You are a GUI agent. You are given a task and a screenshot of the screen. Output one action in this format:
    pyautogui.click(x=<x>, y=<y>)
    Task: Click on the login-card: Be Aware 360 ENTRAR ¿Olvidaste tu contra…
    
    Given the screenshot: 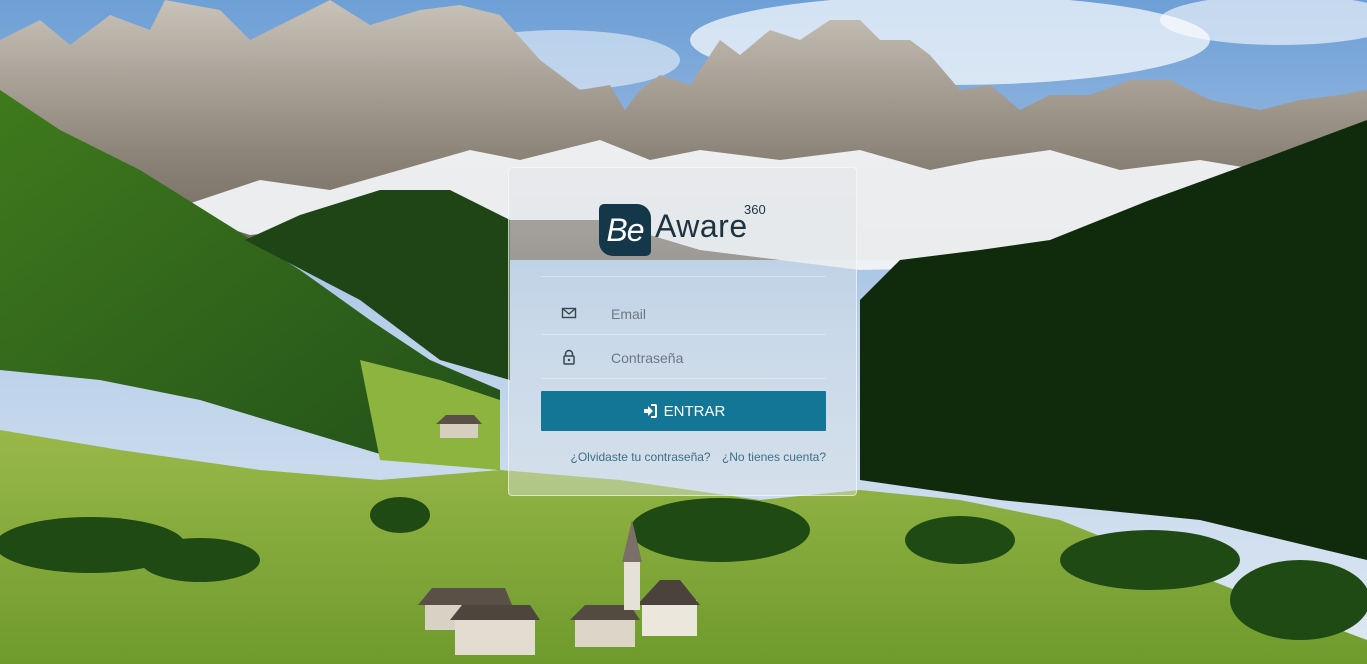 What is the action you would take?
    pyautogui.click(x=682, y=331)
    